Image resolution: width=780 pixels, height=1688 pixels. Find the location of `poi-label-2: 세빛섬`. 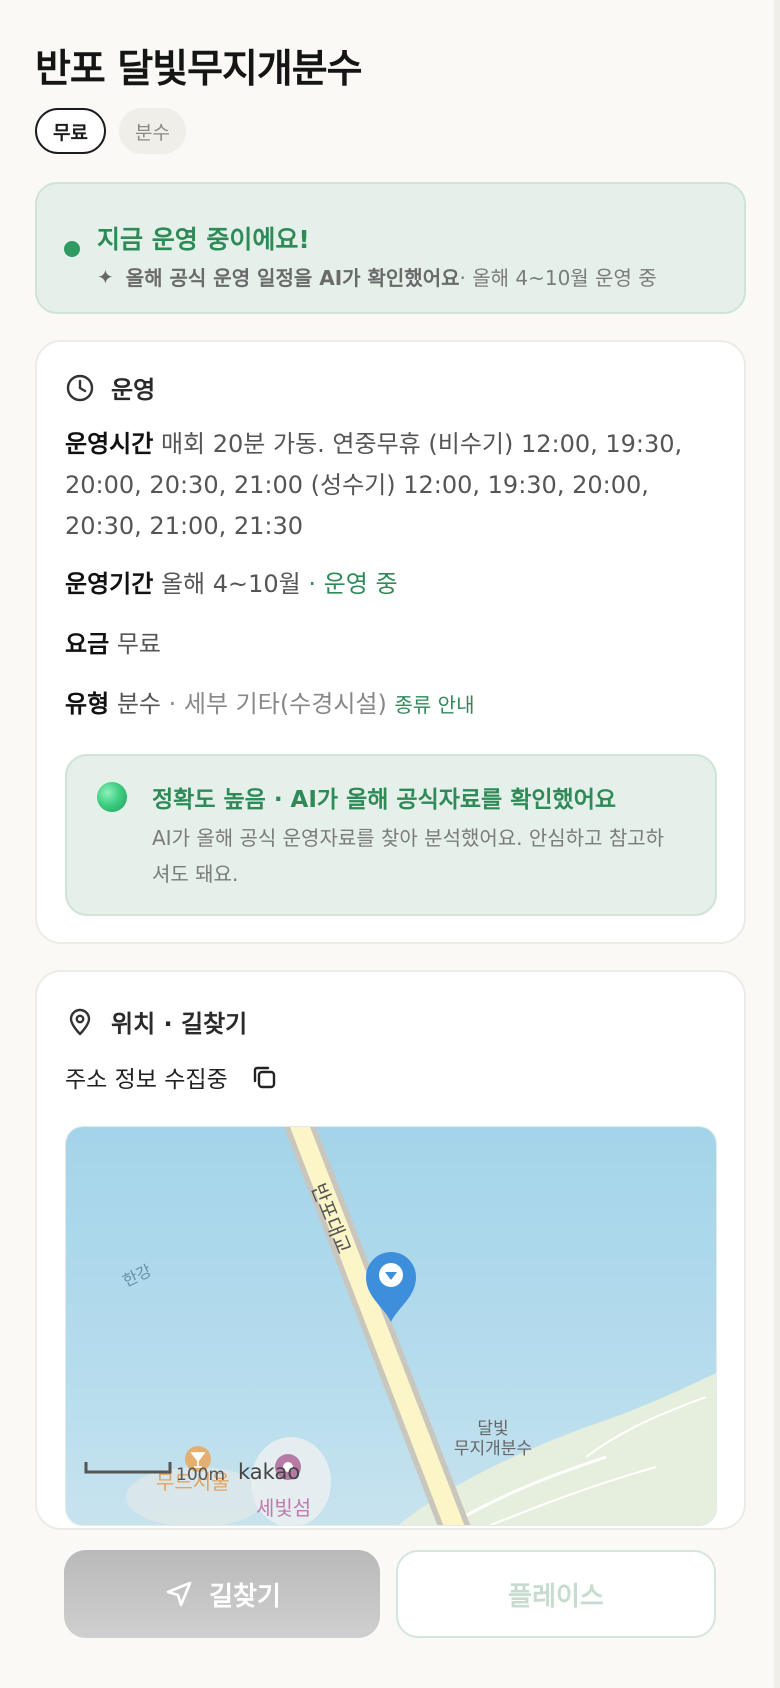

poi-label-2: 세빛섬 is located at coordinates (283, 1508).